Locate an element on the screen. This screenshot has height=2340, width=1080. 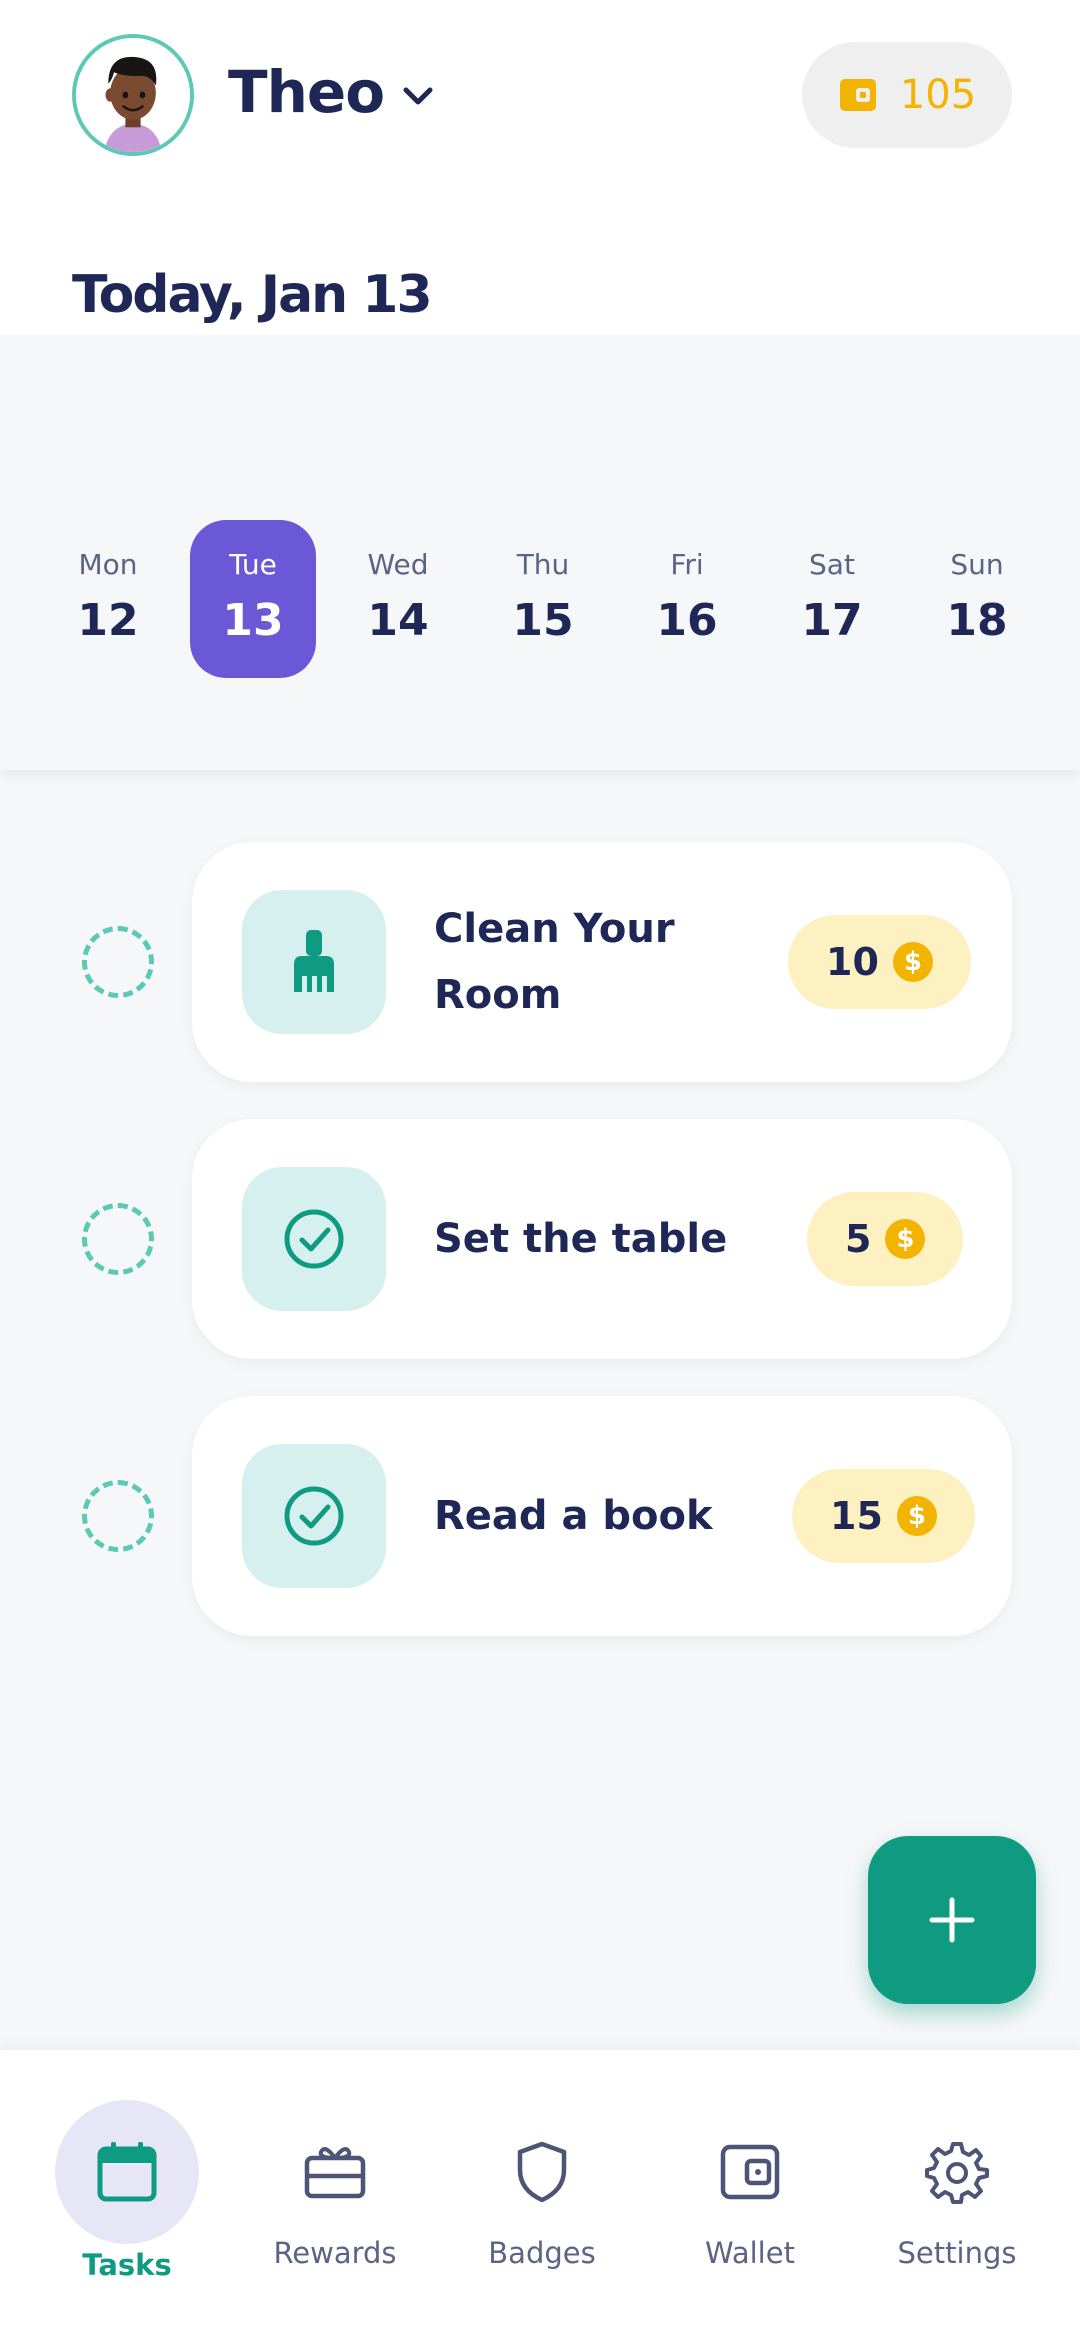
task-title: Read a book is located at coordinates (573, 1516).